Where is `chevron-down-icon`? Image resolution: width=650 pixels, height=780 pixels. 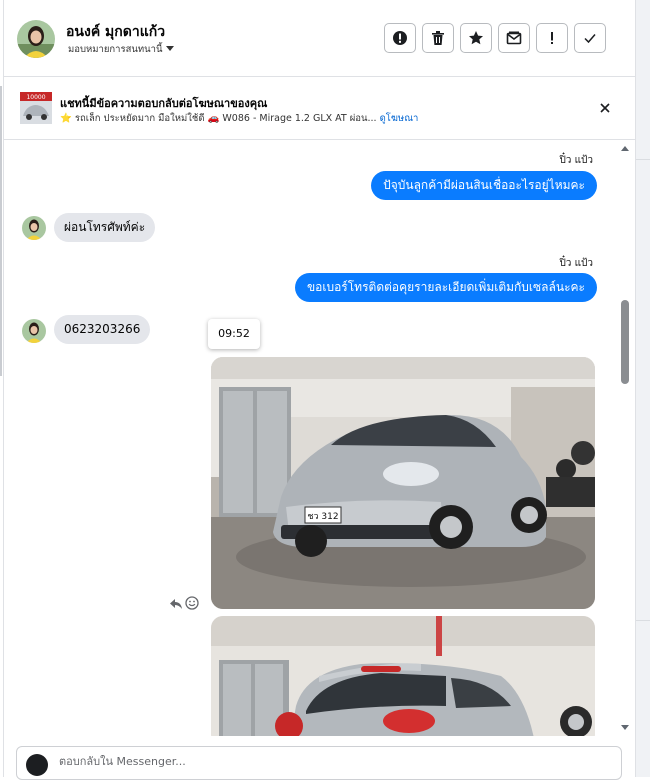
chevron-down-icon is located at coordinates (169, 48).